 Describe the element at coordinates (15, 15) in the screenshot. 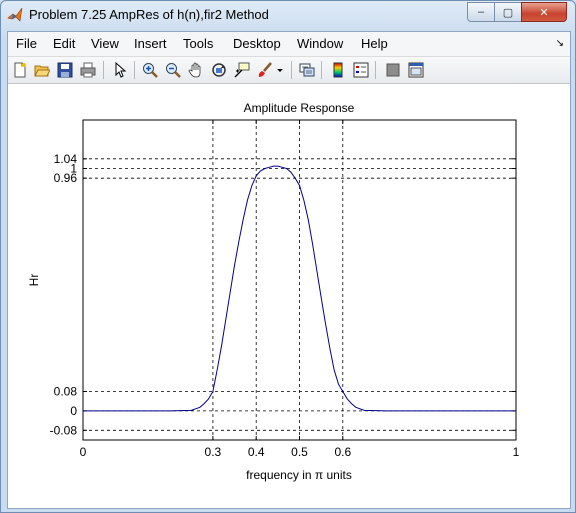

I see `matlab-logo-icon` at that location.